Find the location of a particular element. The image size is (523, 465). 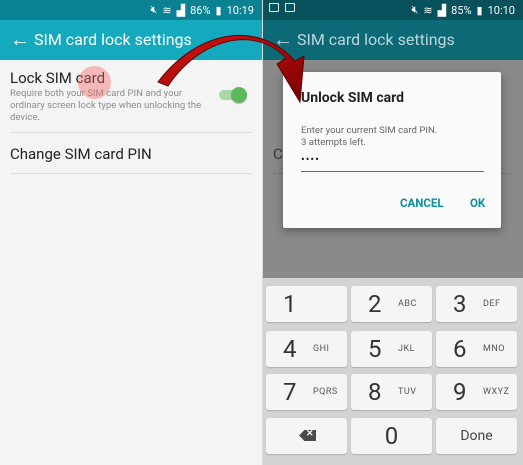

battery-percent: 86% is located at coordinates (200, 10).